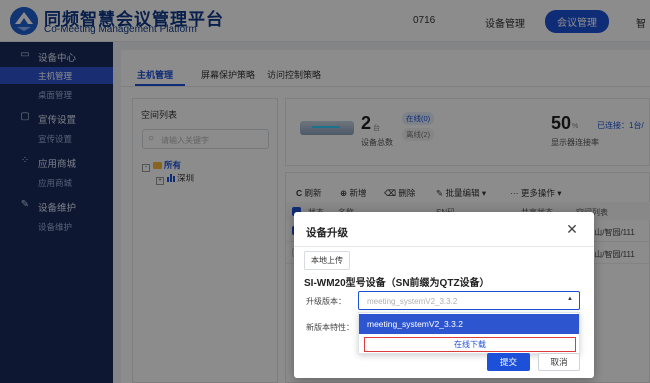  I want to click on caret-up-icon: ▲, so click(570, 299).